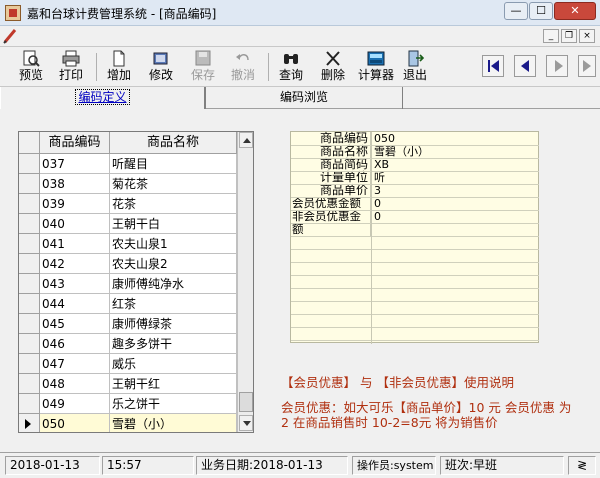  Describe the element at coordinates (173, 324) in the screenshot. I see `cell-name: 康师傅绿茶` at that location.